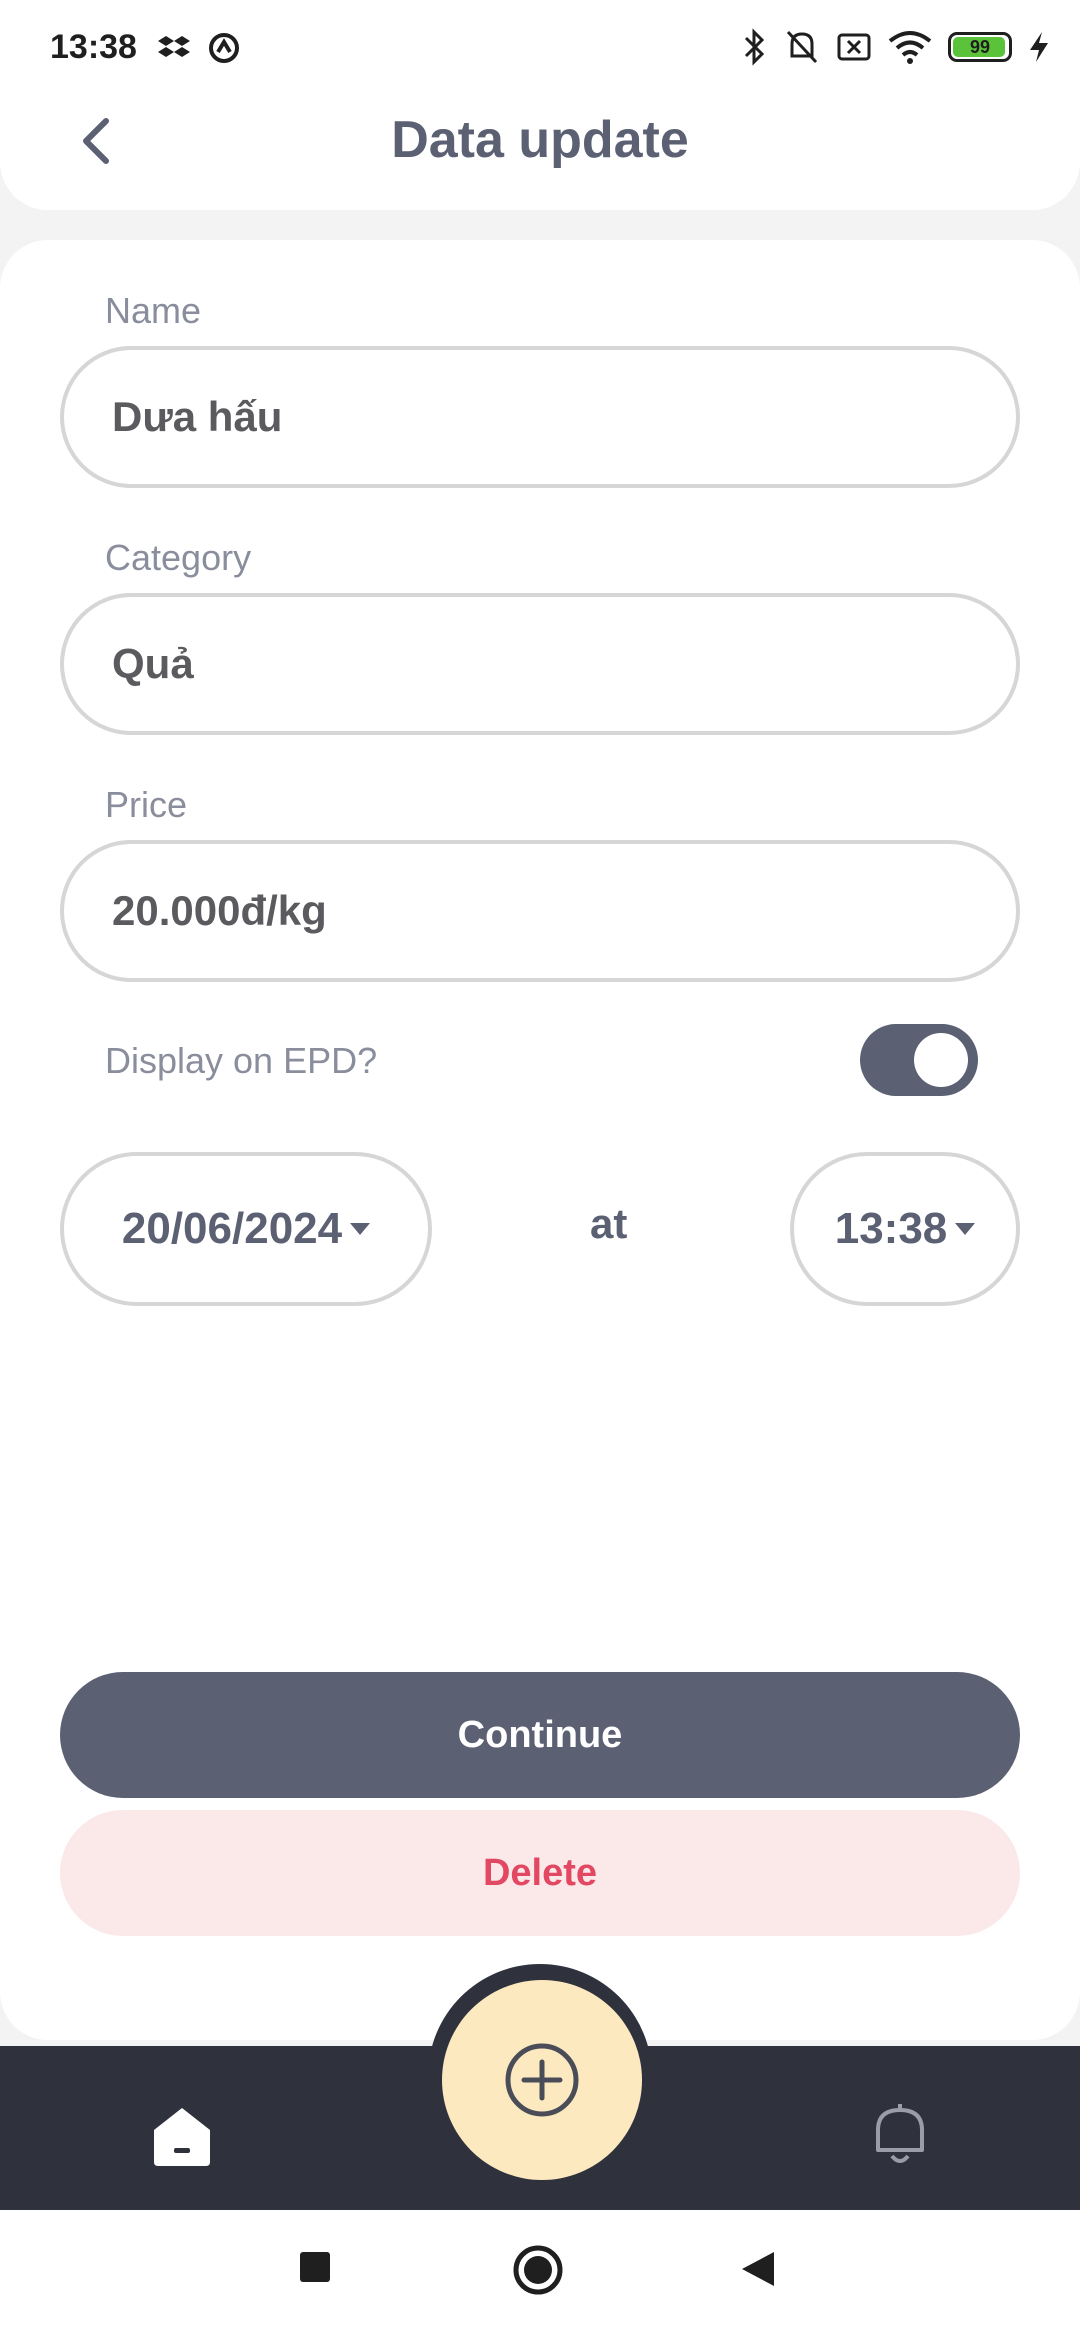 The width and height of the screenshot is (1080, 2340). I want to click on recent-apps-button, so click(315, 2269).